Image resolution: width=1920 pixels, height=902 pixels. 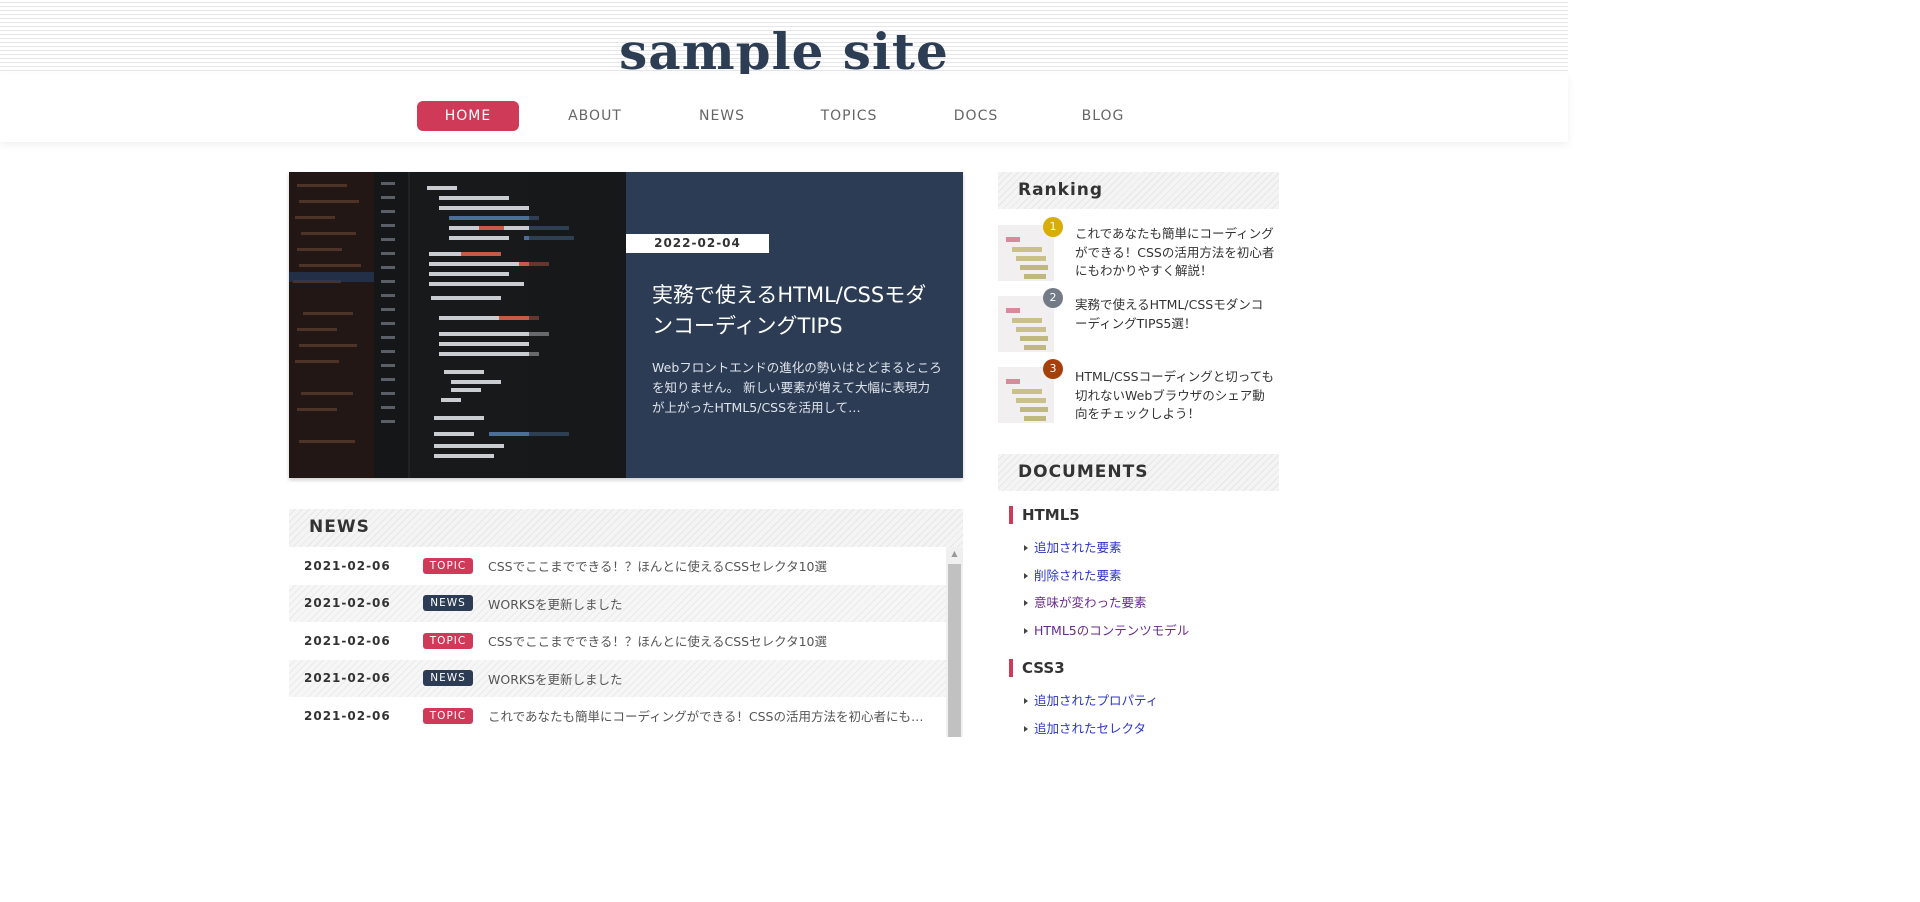 I want to click on doc-link: HTML5のコンテンツモデル, so click(x=1106, y=629).